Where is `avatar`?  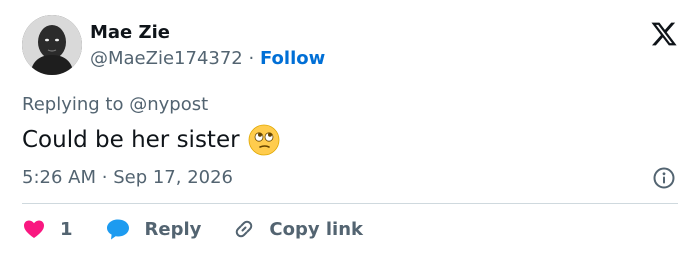
avatar is located at coordinates (52, 45).